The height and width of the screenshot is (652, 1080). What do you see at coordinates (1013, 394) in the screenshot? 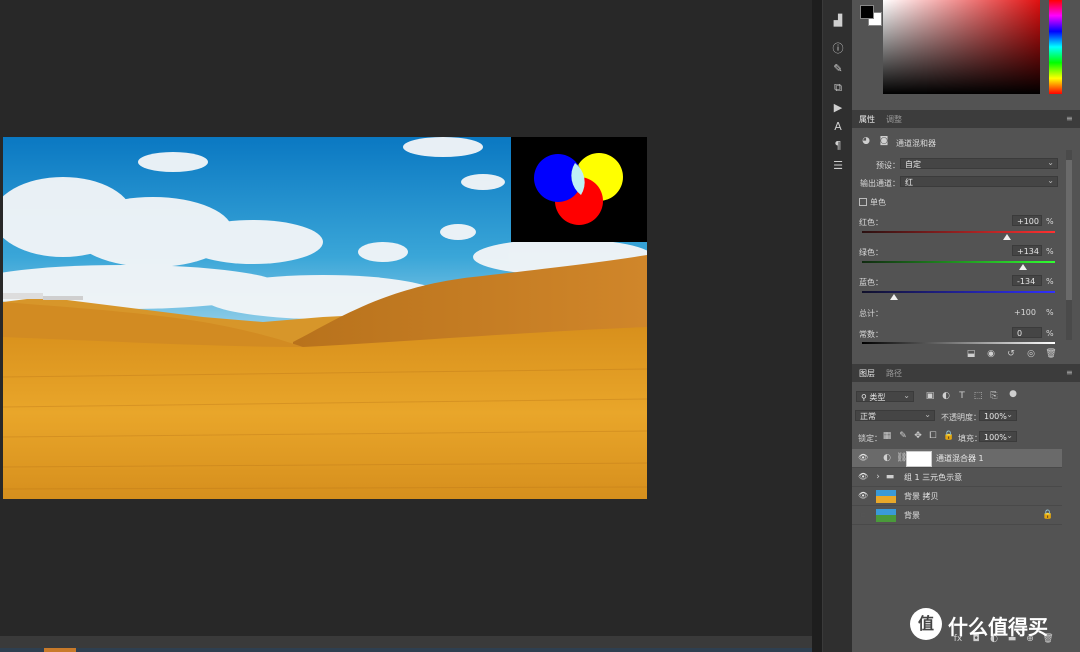
I see `filter-toggle-icon: ●` at bounding box center [1013, 394].